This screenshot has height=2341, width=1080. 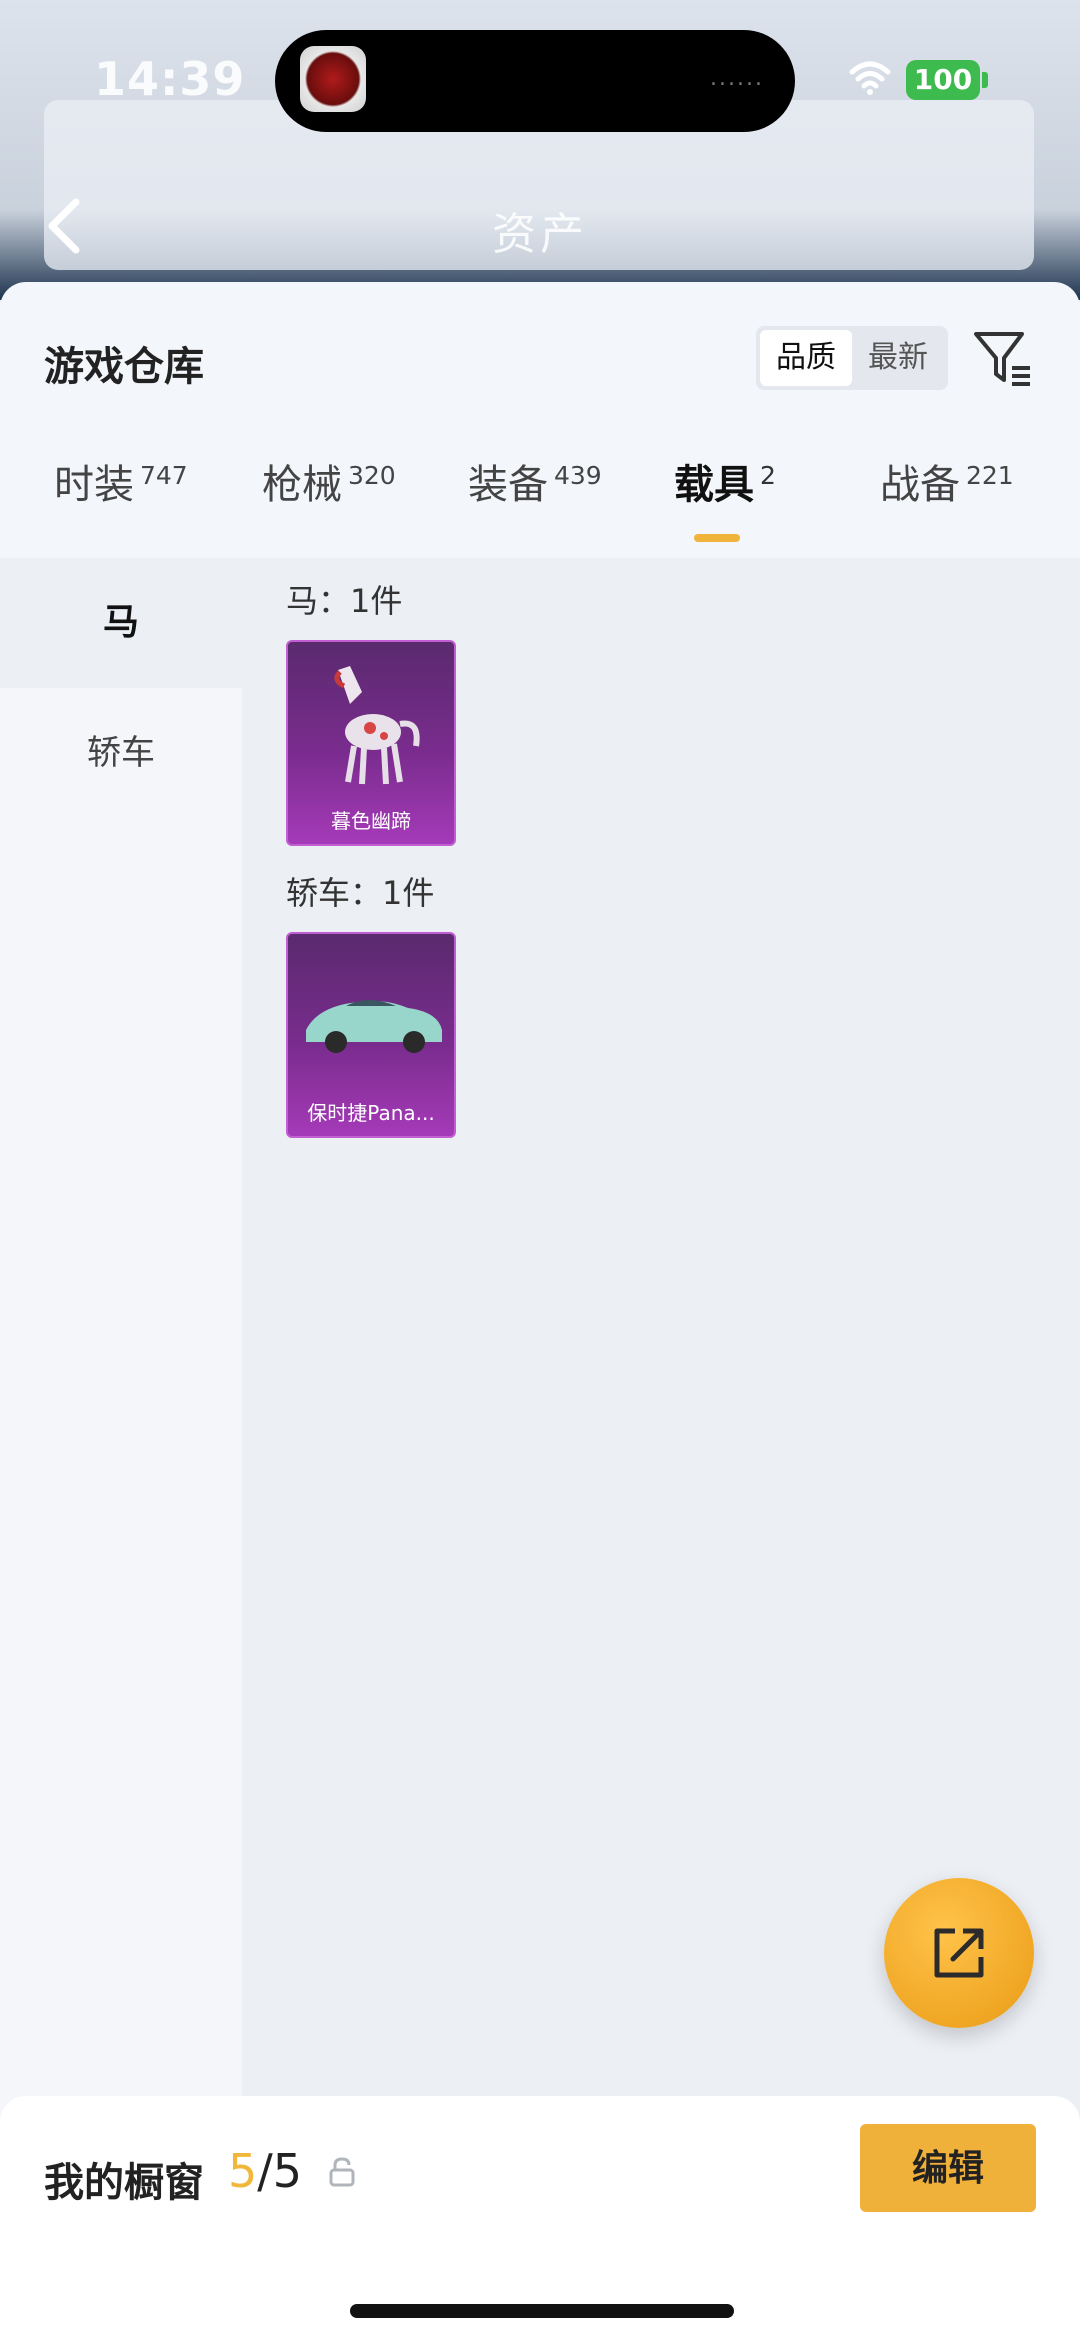 What do you see at coordinates (124, 367) in the screenshot?
I see `sheet-title: 游戏仓库` at bounding box center [124, 367].